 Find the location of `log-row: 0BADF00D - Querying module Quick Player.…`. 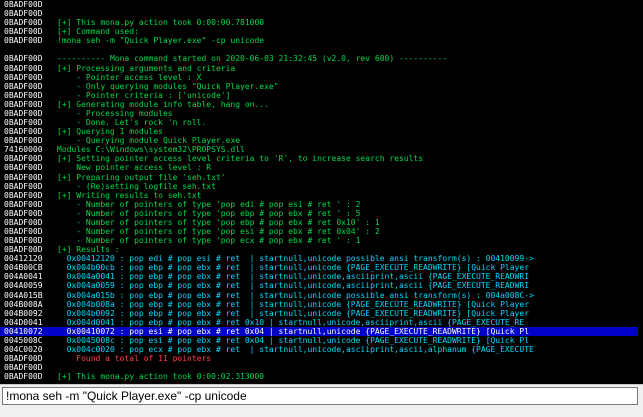

log-row: 0BADF00D - Querying module Quick Player.… is located at coordinates (321, 140).